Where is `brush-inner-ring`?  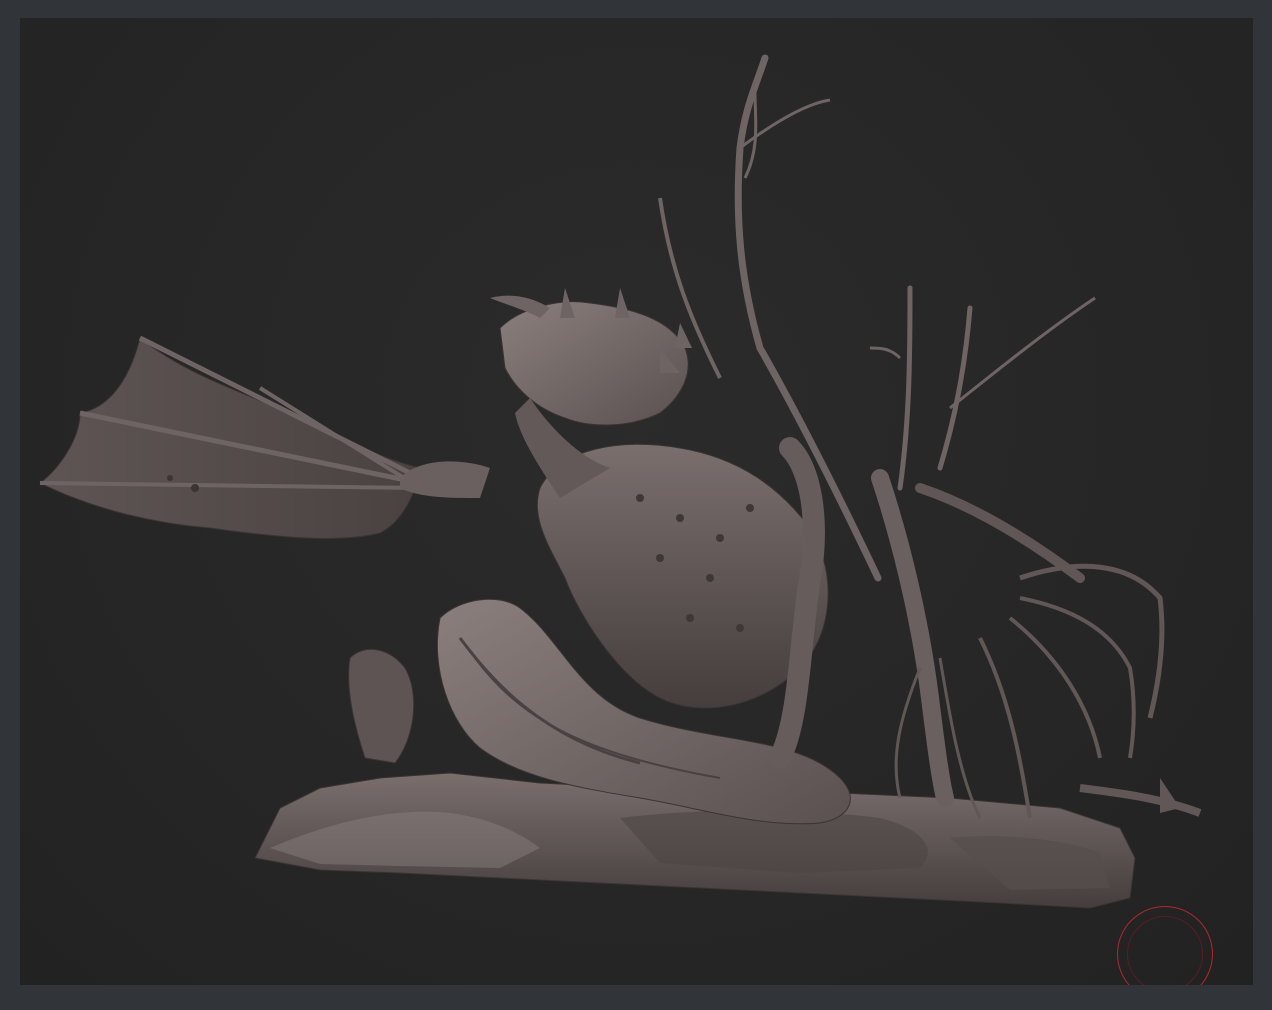
brush-inner-ring is located at coordinates (1165, 950).